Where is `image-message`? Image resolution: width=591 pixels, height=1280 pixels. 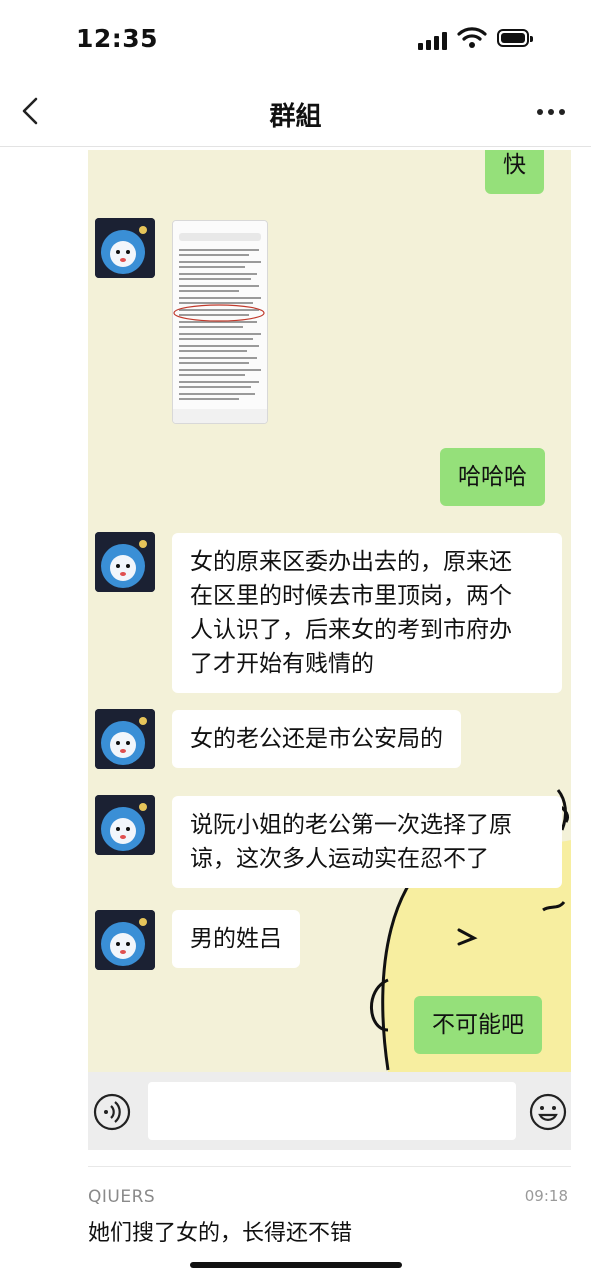
image-message is located at coordinates (220, 322).